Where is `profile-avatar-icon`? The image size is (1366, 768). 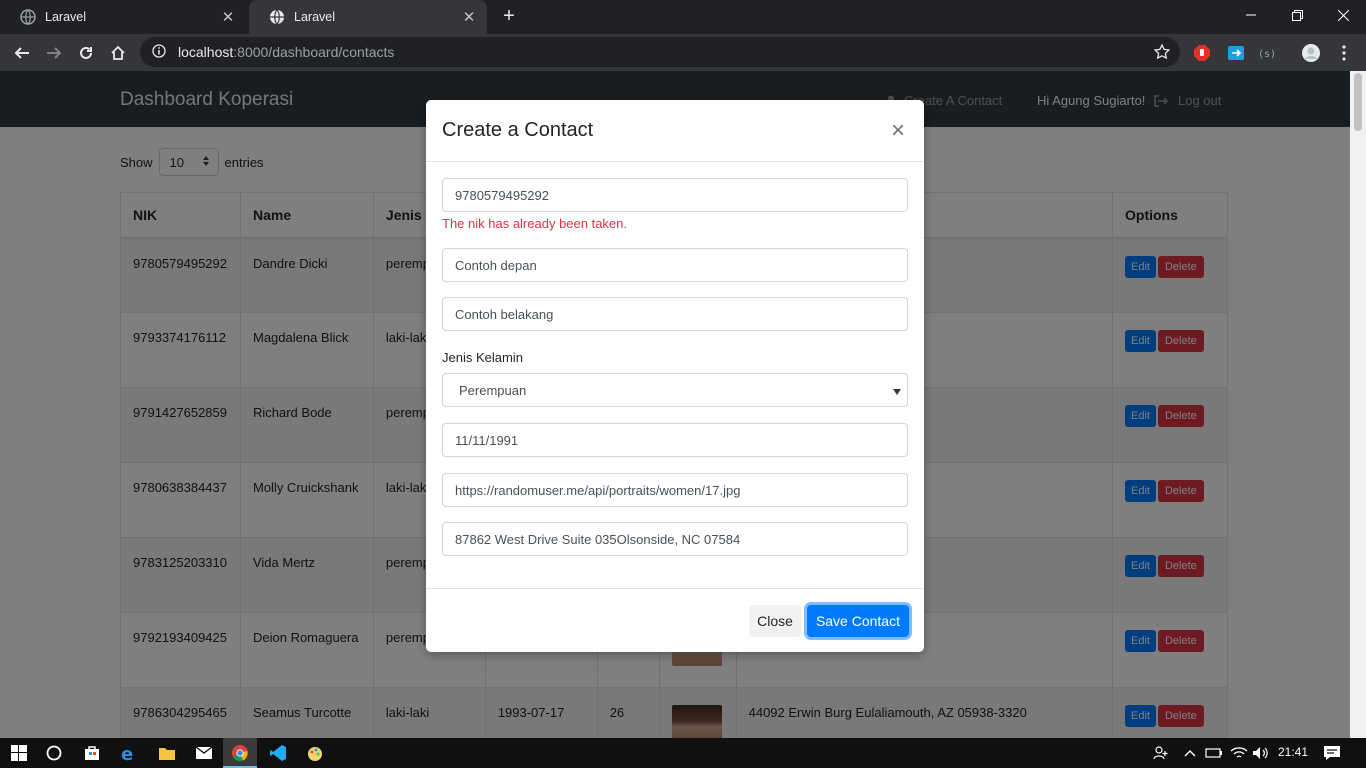 profile-avatar-icon is located at coordinates (1311, 53).